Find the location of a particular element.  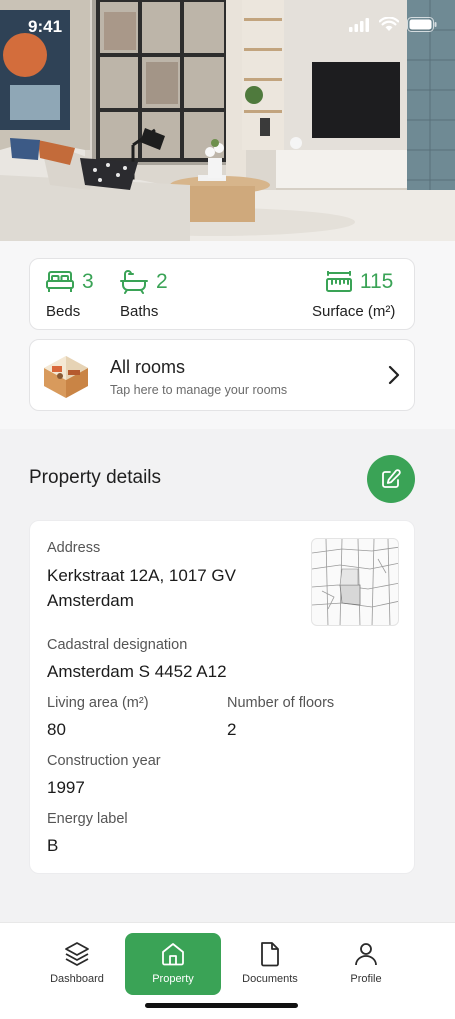

wifi-icon is located at coordinates (389, 24).